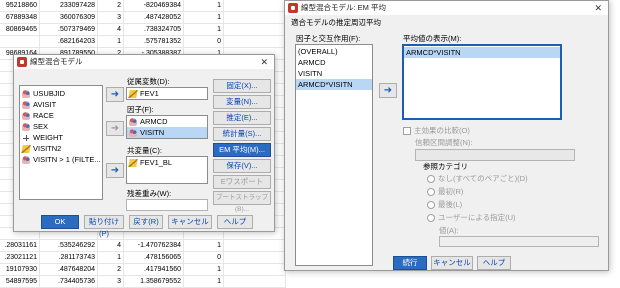  I want to click on move-to-factors-button: ➜, so click(115, 128).